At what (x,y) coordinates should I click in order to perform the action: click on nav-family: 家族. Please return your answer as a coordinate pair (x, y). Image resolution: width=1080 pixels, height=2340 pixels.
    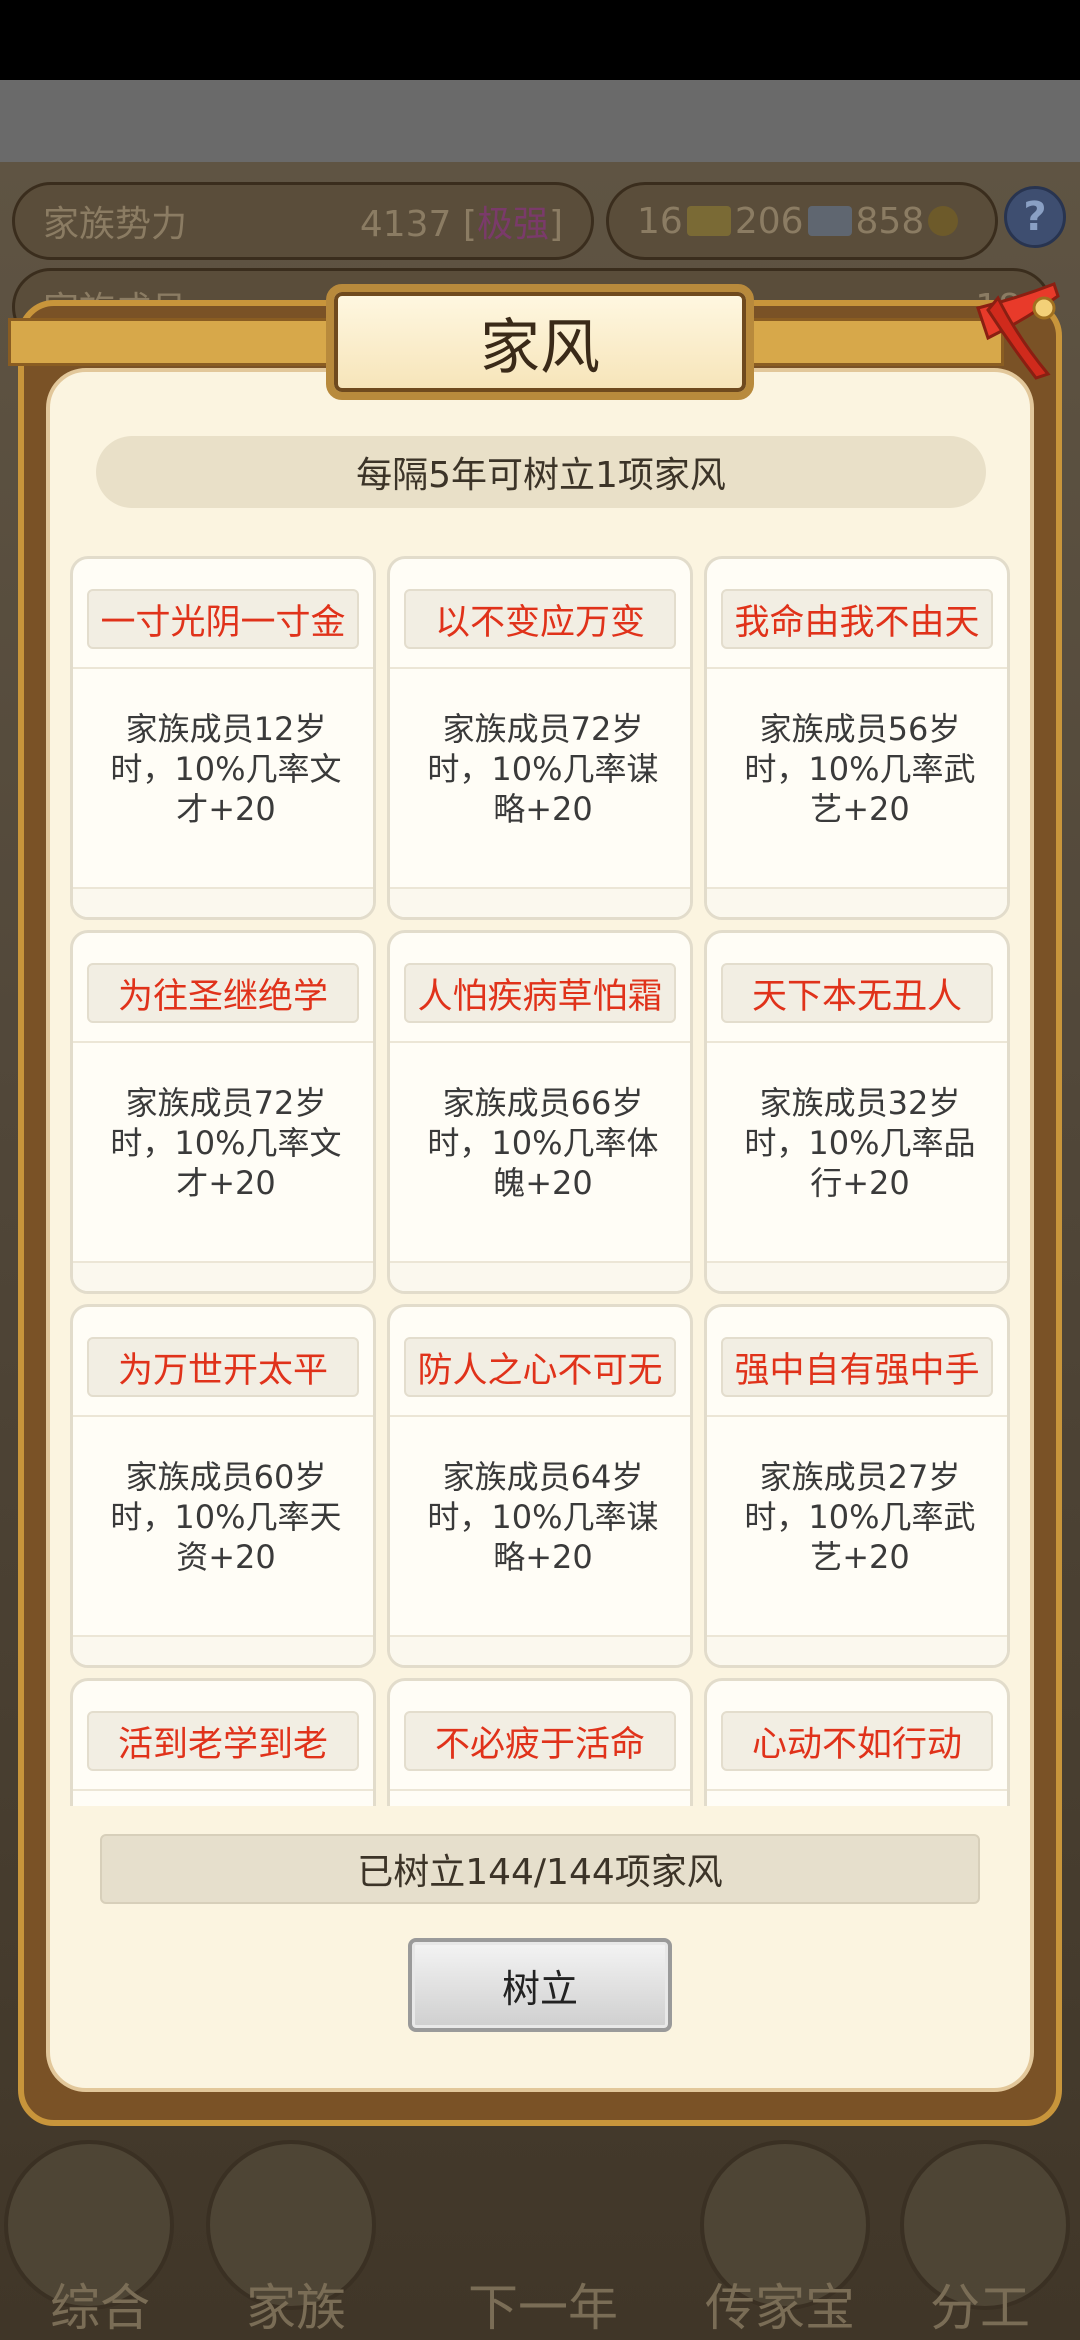
    Looking at the image, I should click on (296, 2304).